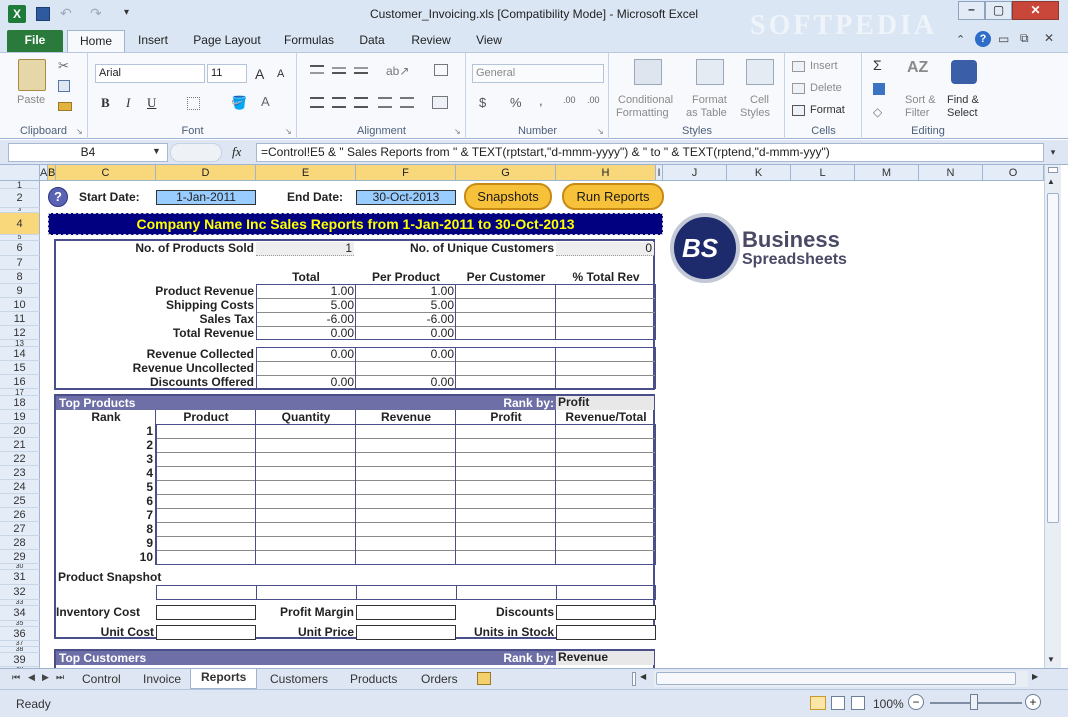  I want to click on paste-button: Paste, so click(31, 100).